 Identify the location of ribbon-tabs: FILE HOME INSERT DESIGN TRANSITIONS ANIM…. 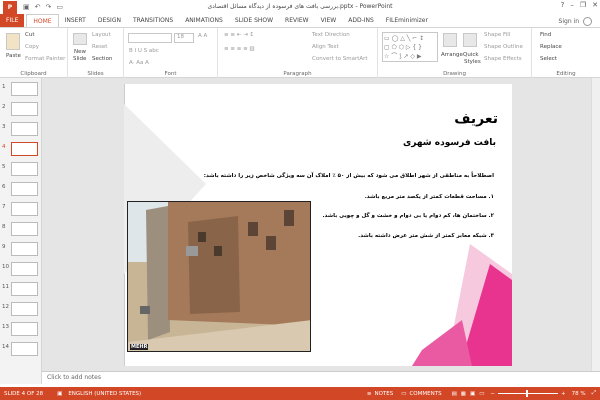
(300, 20).